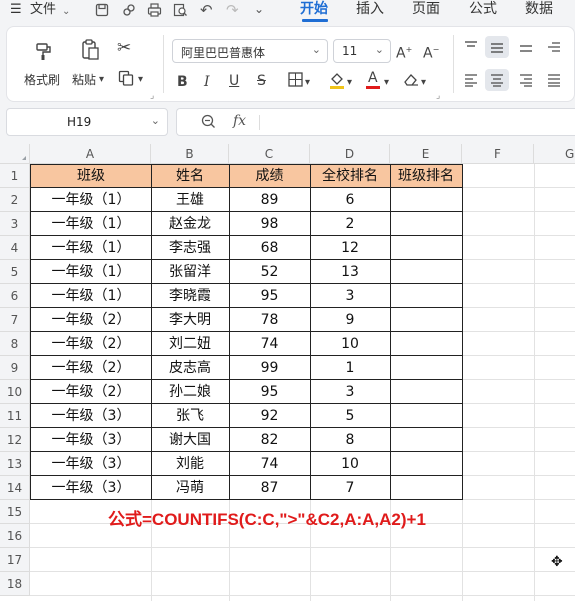 The height and width of the screenshot is (601, 575). What do you see at coordinates (314, 9) in the screenshot?
I see `tab-home: 开始` at bounding box center [314, 9].